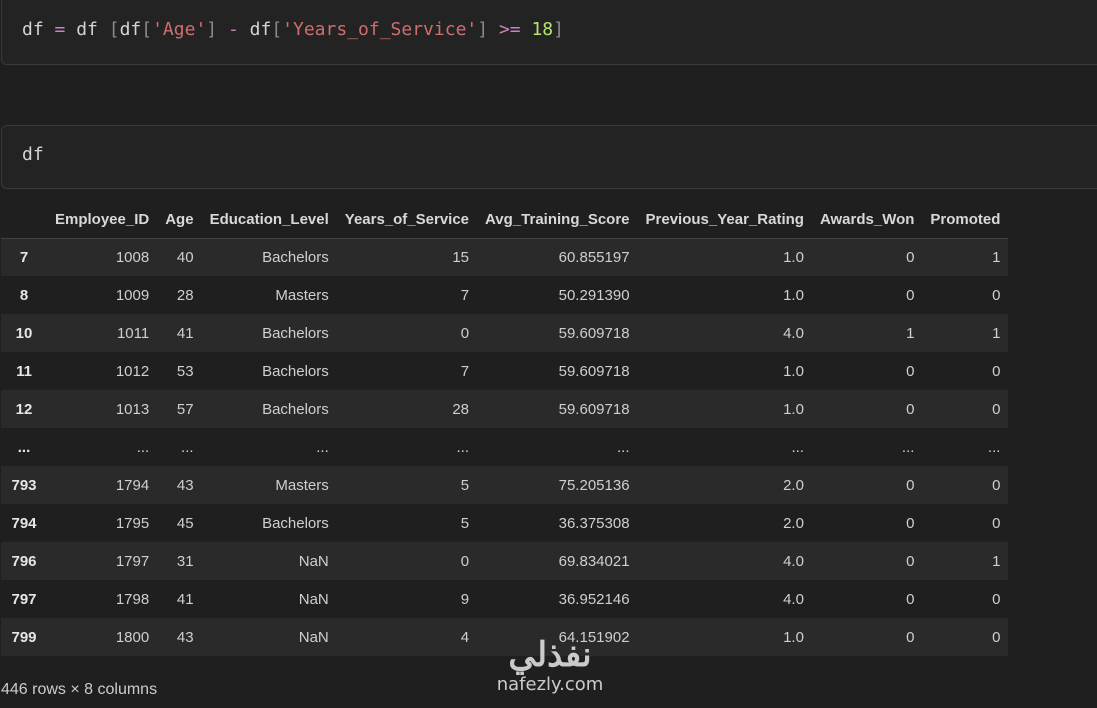  What do you see at coordinates (380, 29) in the screenshot?
I see `code-token: 'Years_of_Service'` at bounding box center [380, 29].